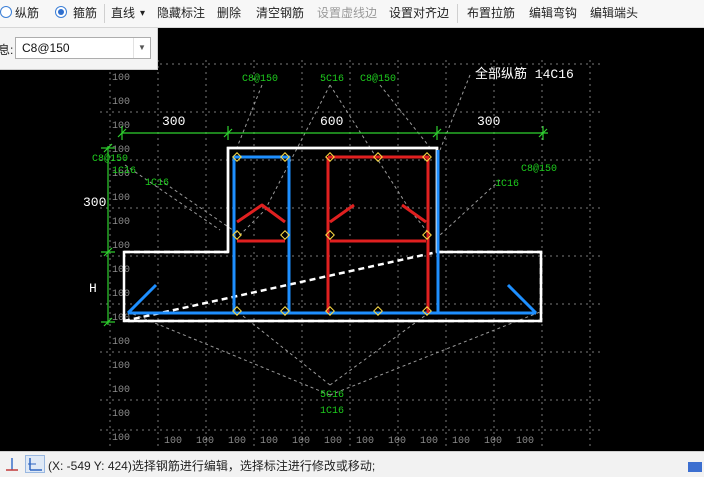  Describe the element at coordinates (419, 13) in the screenshot. I see `set-align-edge-button: 设置对齐边` at that location.